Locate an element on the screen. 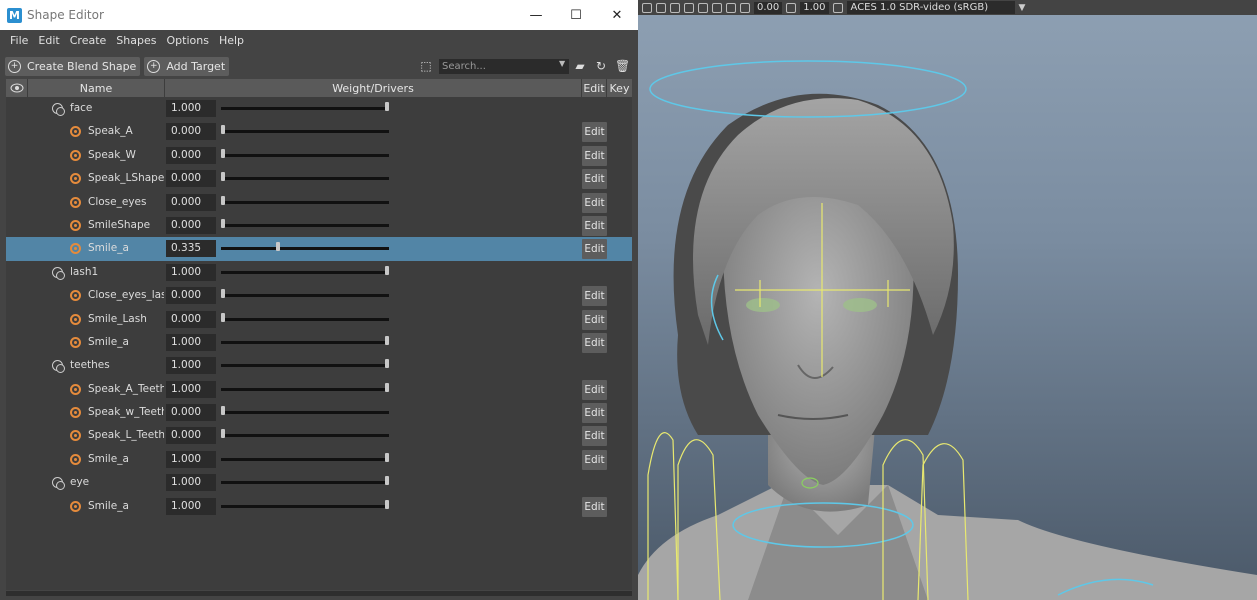 This screenshot has height=600, width=1257. table-row: Speak_A 0.000 Edit is located at coordinates (319, 131).